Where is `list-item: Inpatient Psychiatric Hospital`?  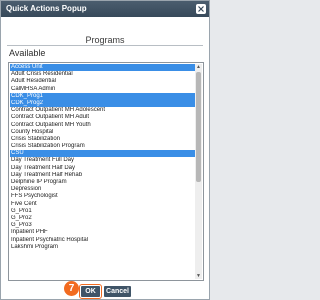 list-item: Inpatient Psychiatric Hospital is located at coordinates (102, 240).